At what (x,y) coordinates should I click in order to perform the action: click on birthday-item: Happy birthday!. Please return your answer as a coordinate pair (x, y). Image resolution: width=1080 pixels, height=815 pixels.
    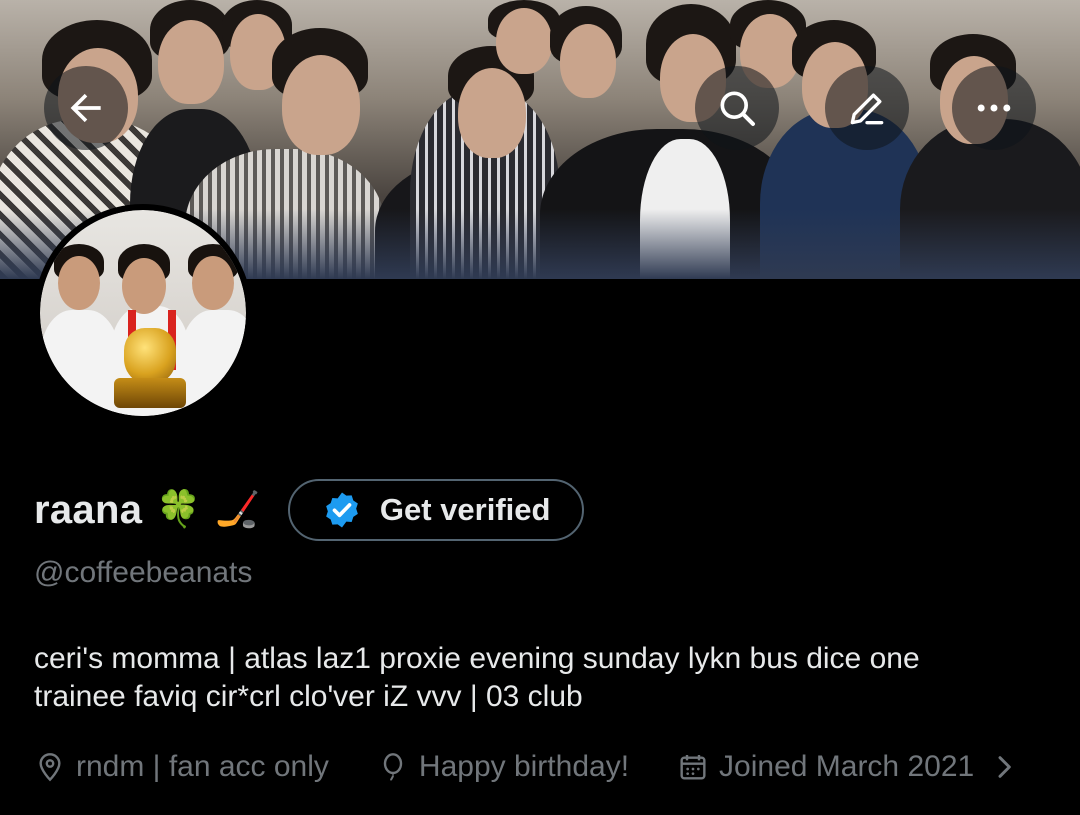
    Looking at the image, I should click on (503, 767).